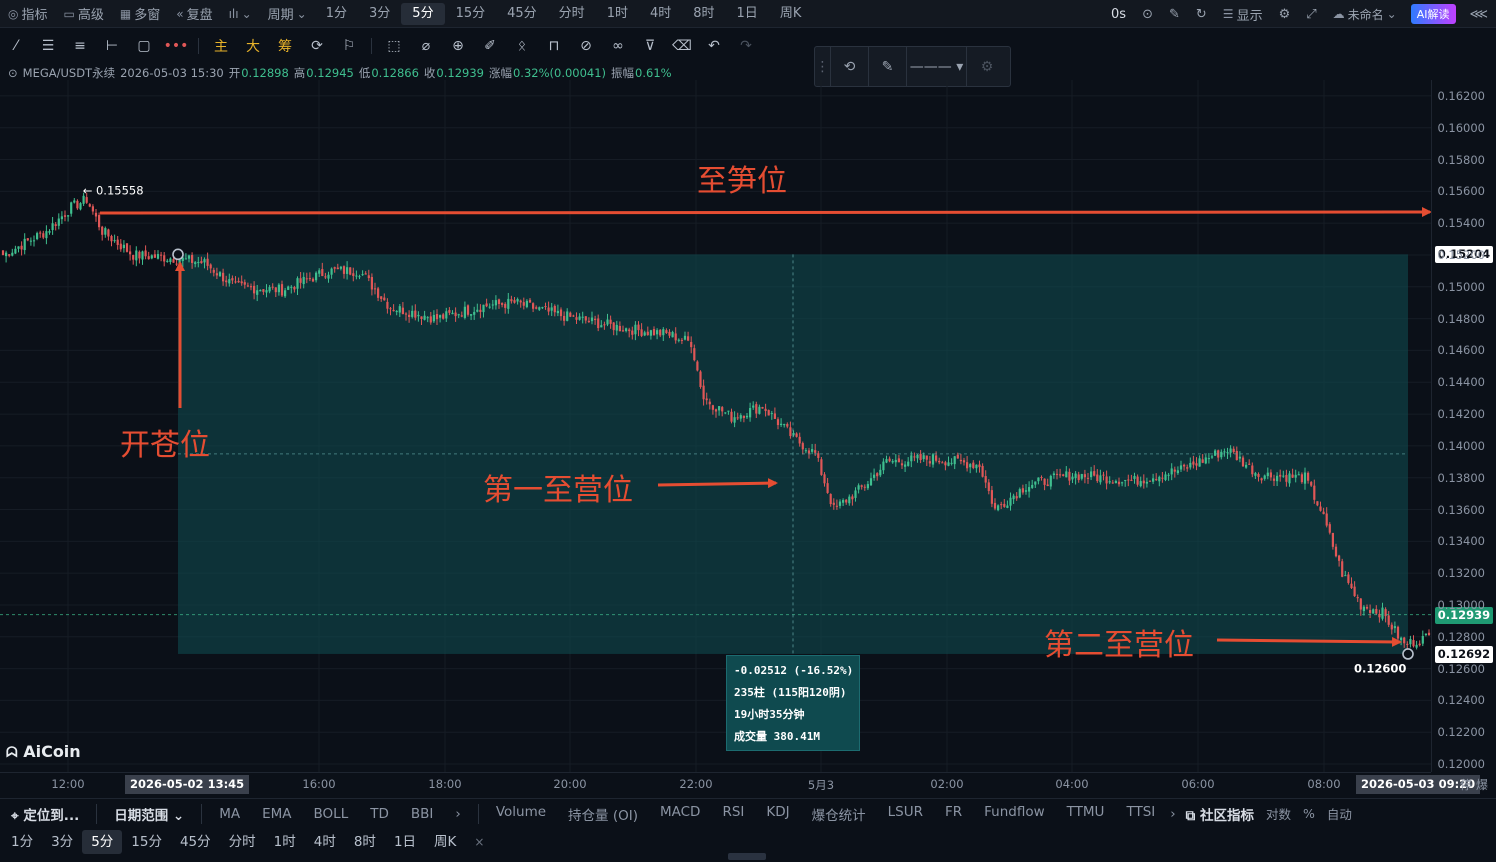 The width and height of the screenshot is (1496, 862). What do you see at coordinates (747, 856) in the screenshot?
I see `collapse-handle` at bounding box center [747, 856].